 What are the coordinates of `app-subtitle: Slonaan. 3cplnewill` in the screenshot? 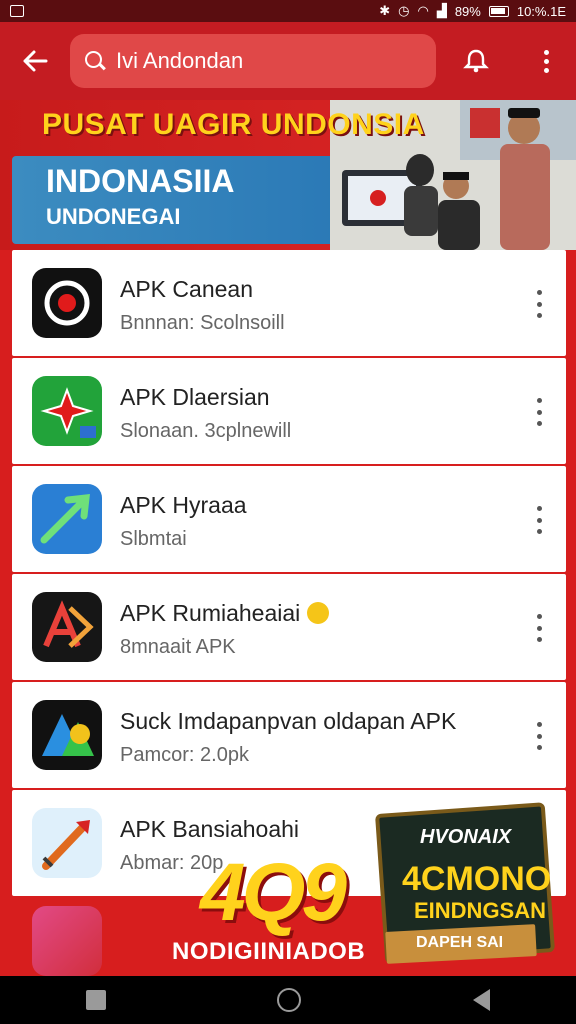 It's located at (206, 431).